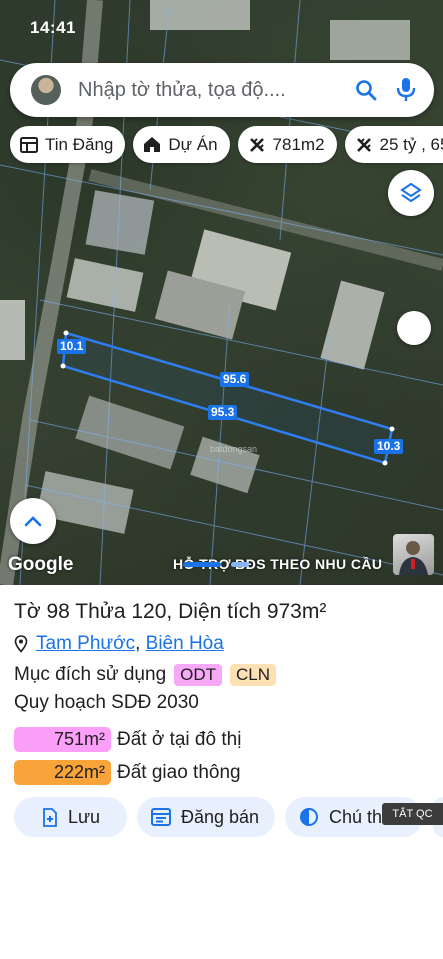  I want to click on zone-row: 751m² Đất ở tại đô thị, so click(127, 739).